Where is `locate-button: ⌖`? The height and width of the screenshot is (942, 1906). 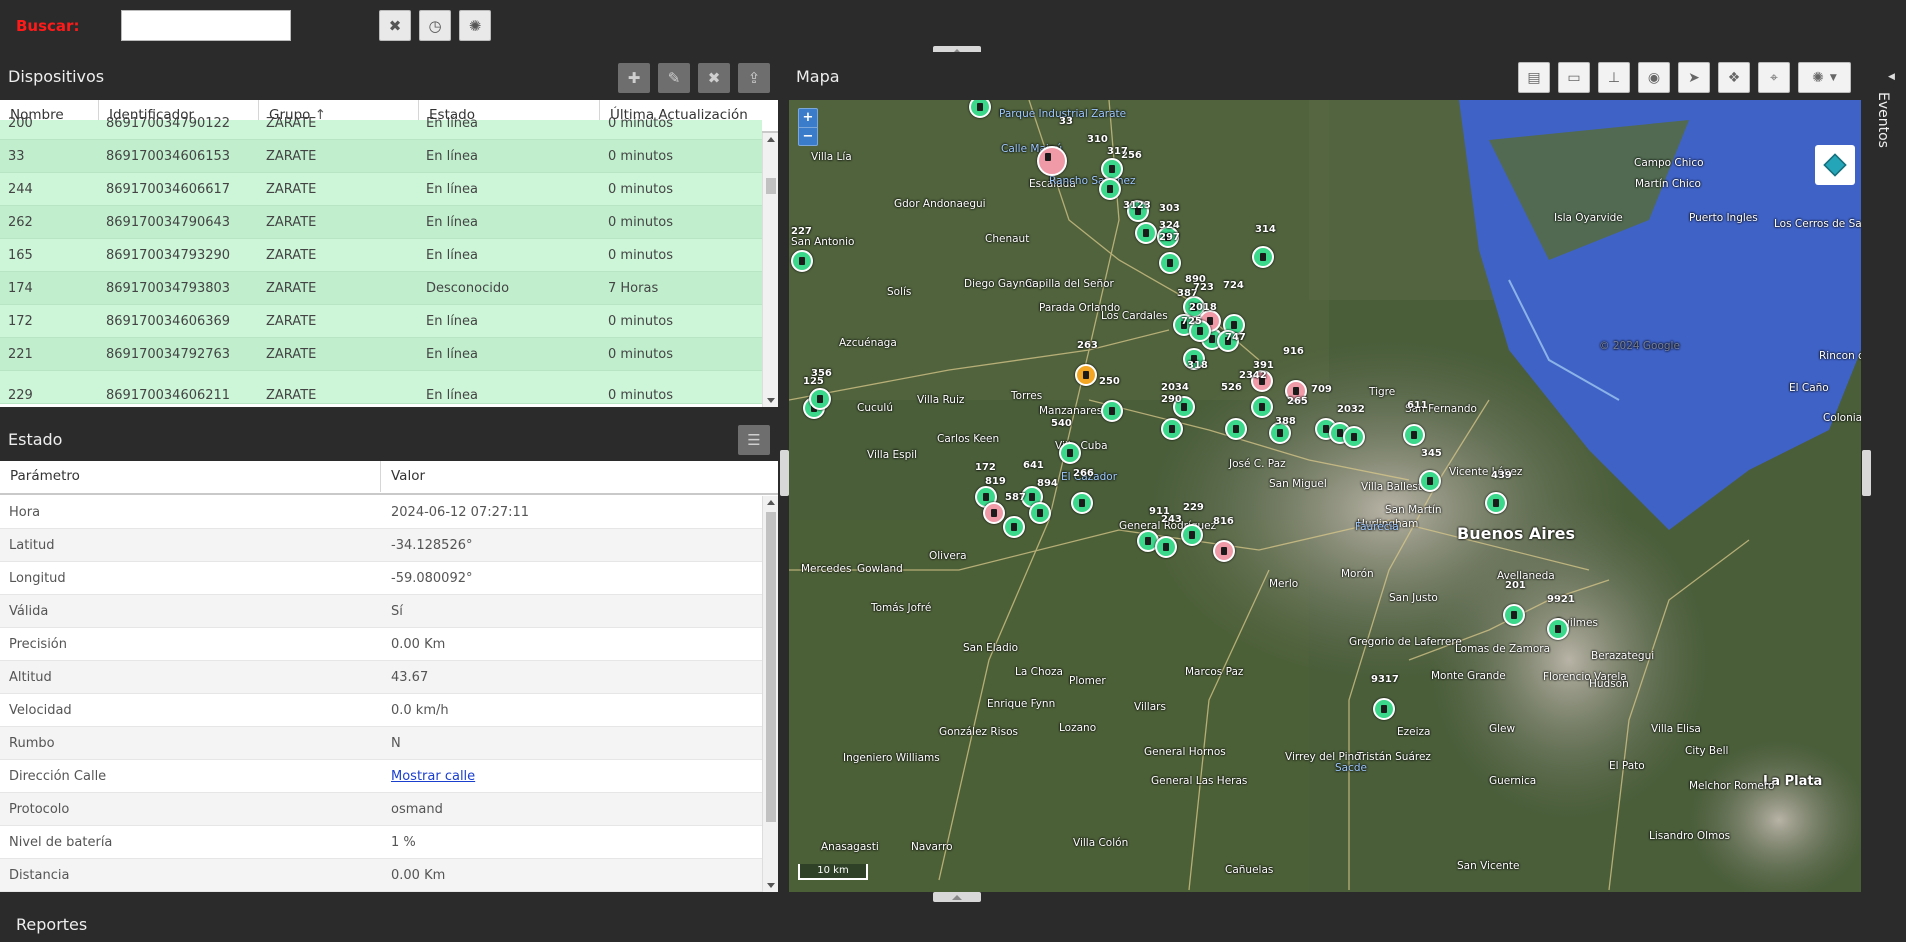 locate-button: ⌖ is located at coordinates (1774, 77).